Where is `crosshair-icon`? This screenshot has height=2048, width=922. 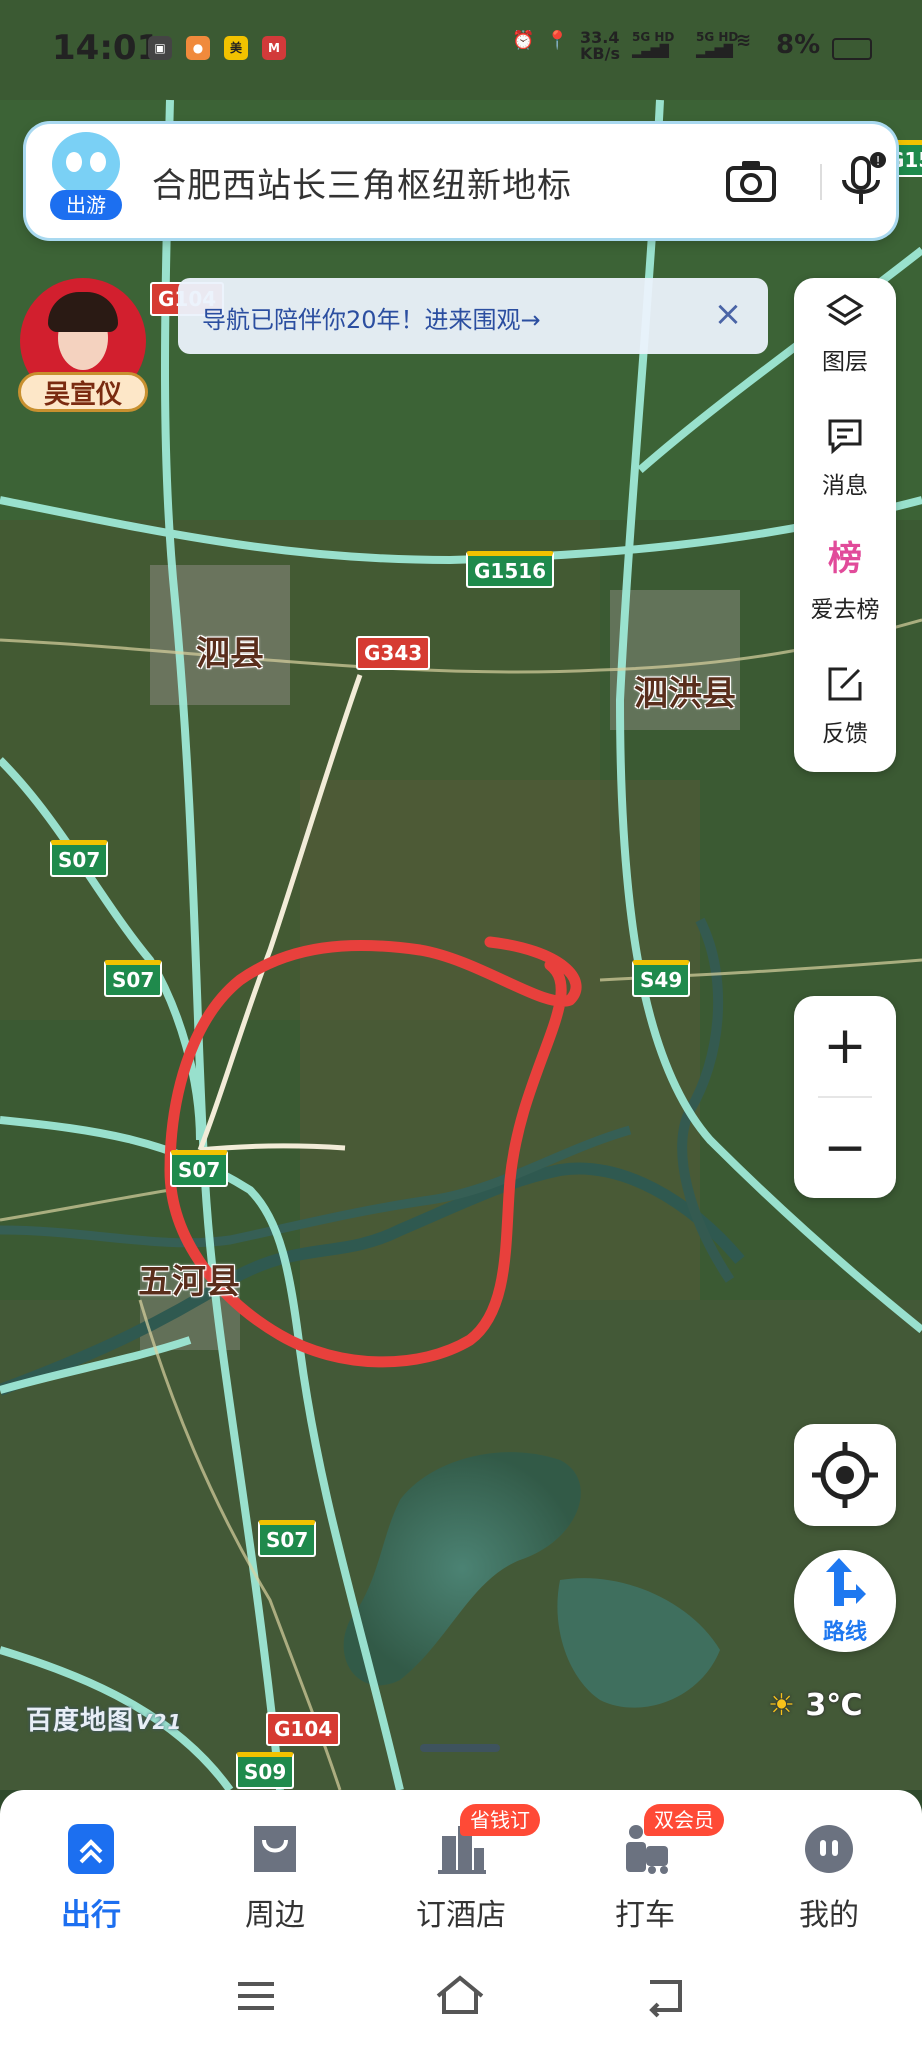 crosshair-icon is located at coordinates (845, 1475).